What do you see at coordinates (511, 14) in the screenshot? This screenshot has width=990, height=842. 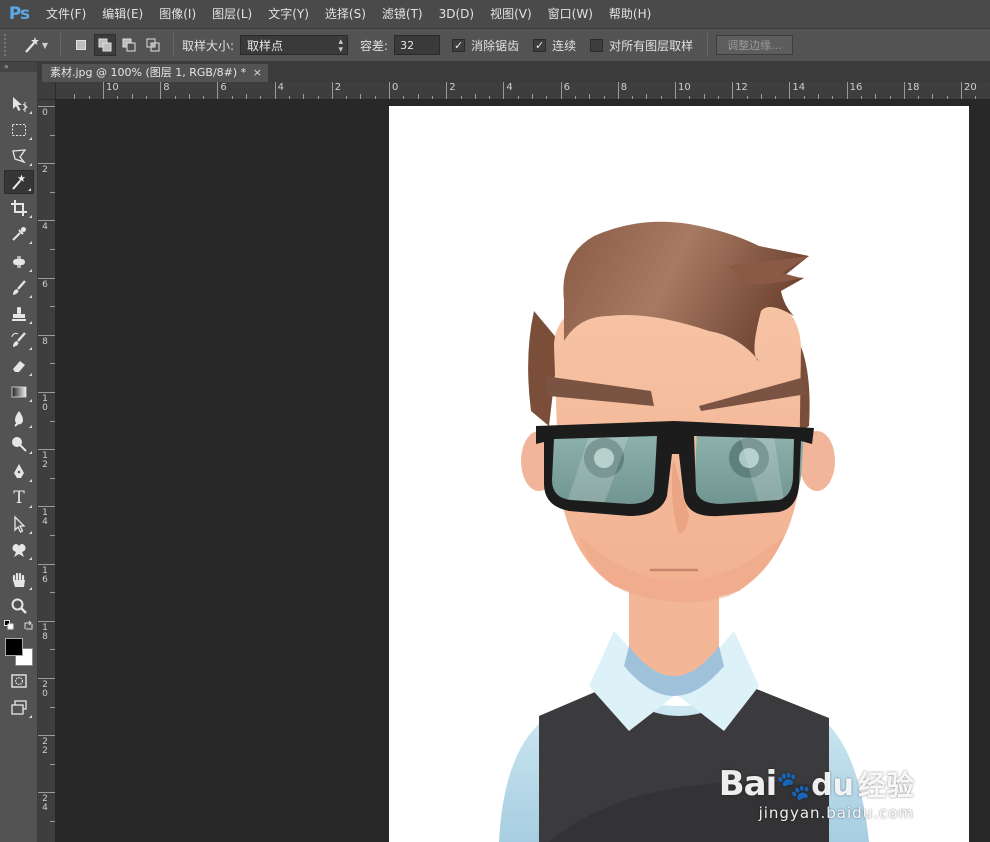 I see `menu-view: 视图(V)` at bounding box center [511, 14].